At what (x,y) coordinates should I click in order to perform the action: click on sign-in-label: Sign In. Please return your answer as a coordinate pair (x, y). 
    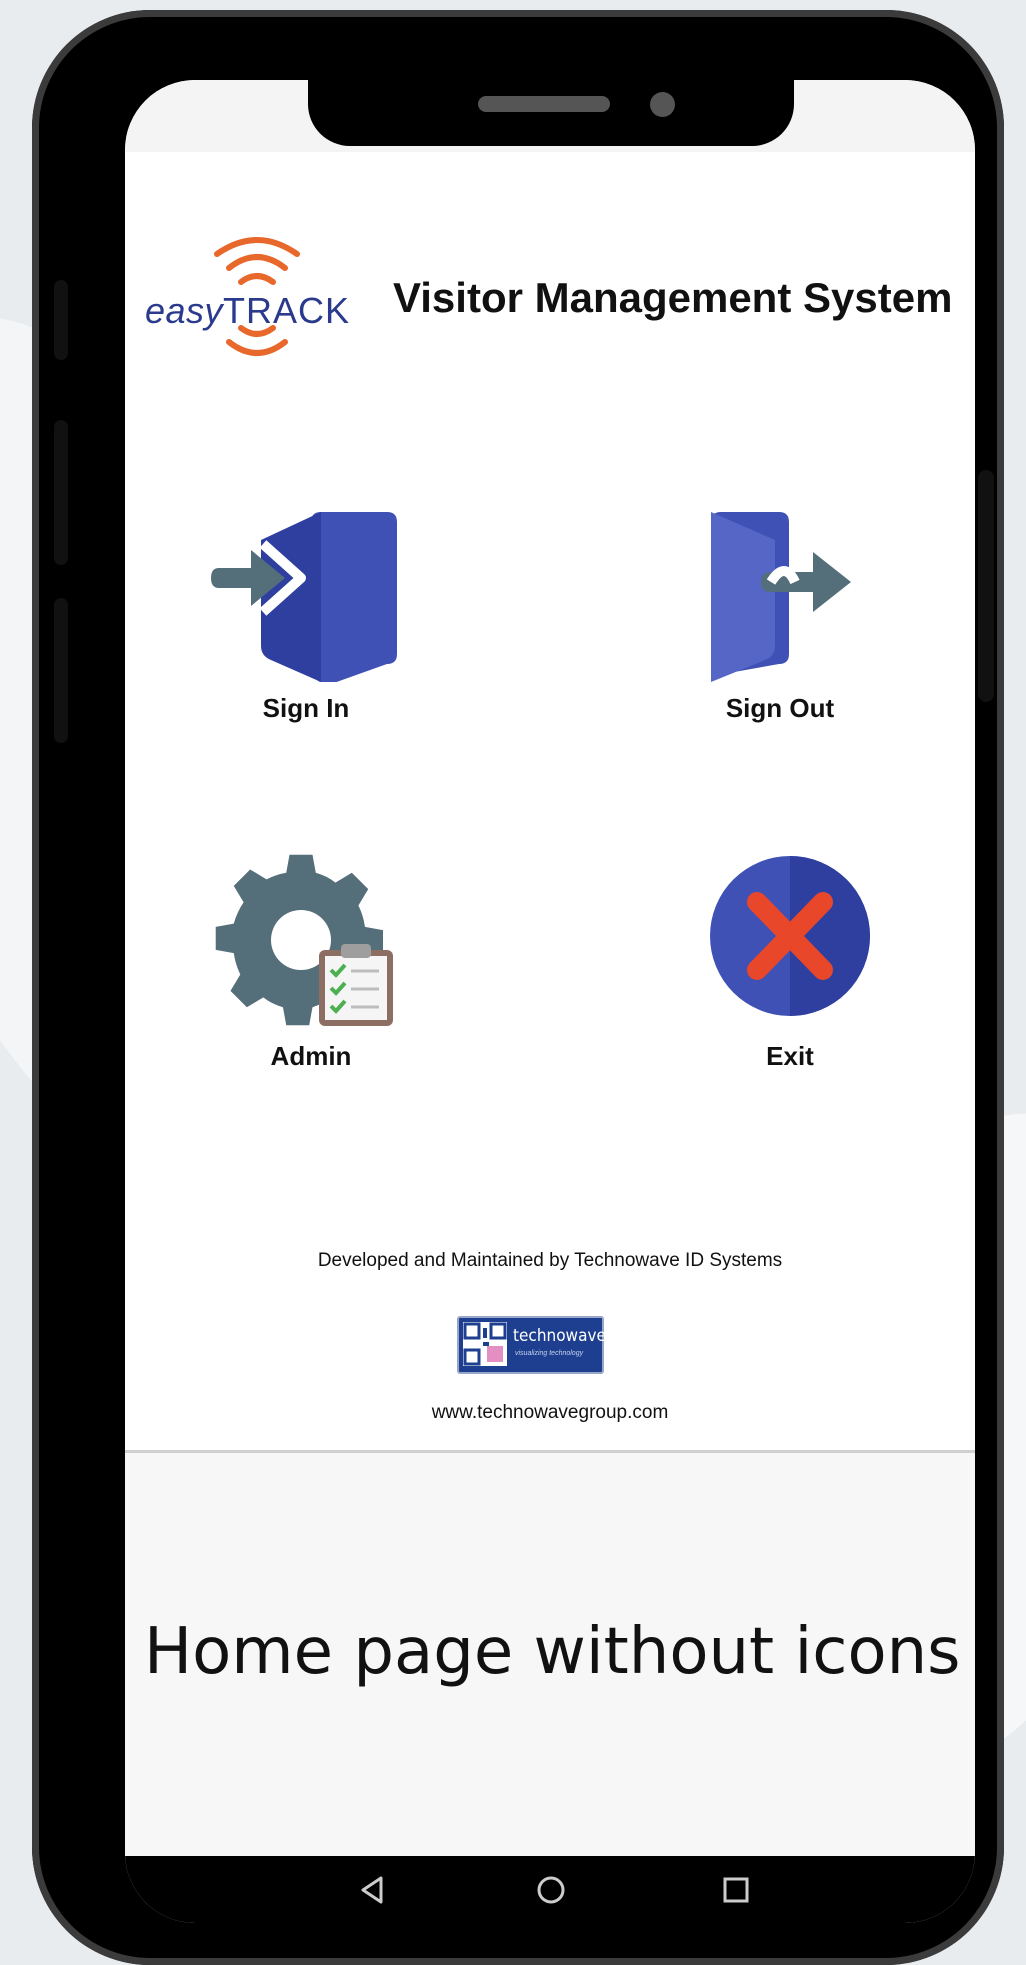
    Looking at the image, I should click on (306, 708).